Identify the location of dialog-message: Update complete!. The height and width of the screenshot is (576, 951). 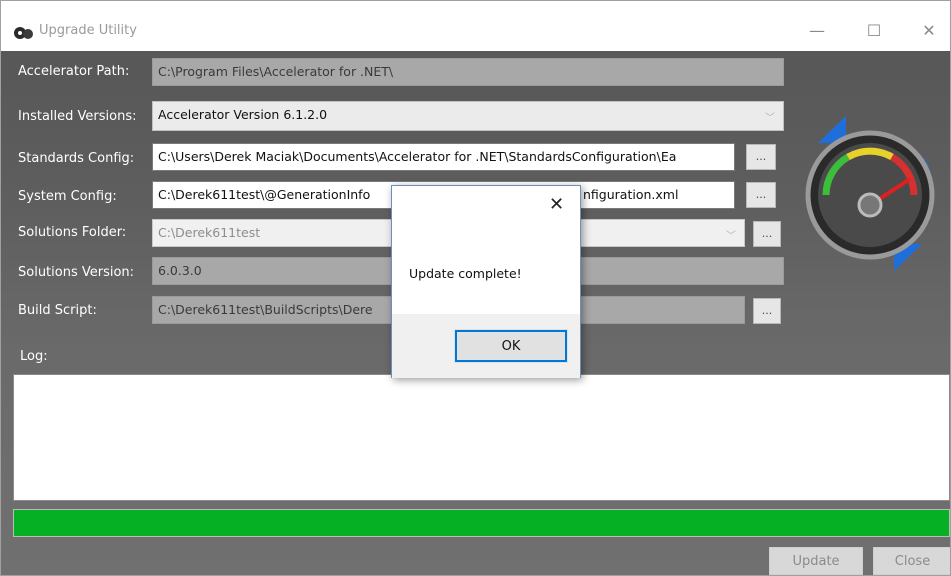
(465, 273).